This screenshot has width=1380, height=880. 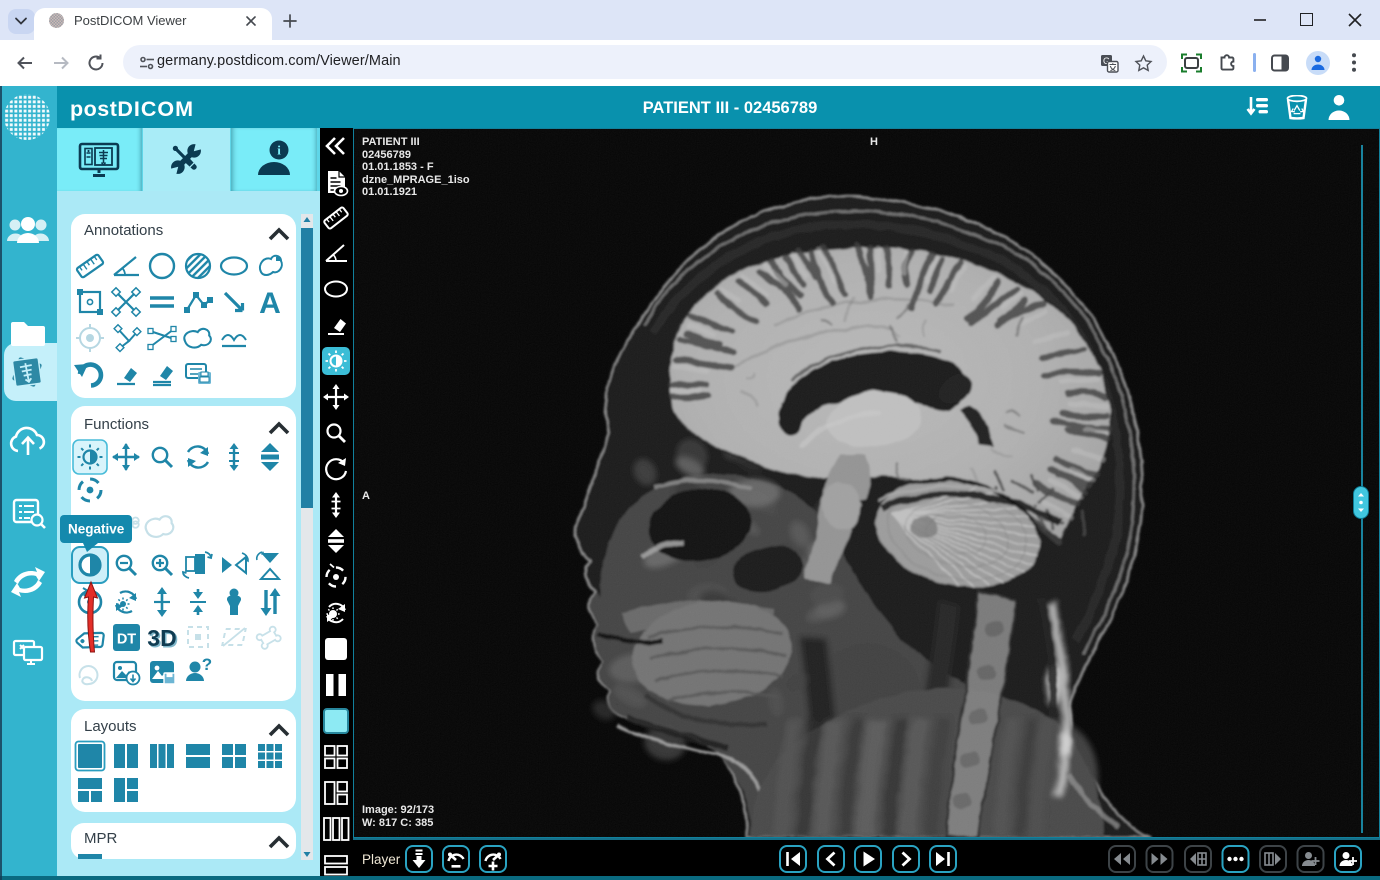 I want to click on svg-text: Layouts, so click(x=110, y=726).